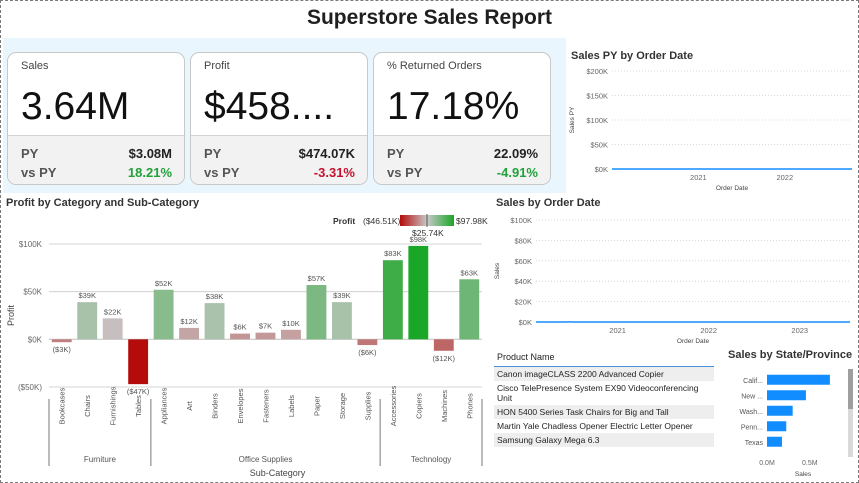 The width and height of the screenshot is (859, 483). Describe the element at coordinates (444, 358) in the screenshot. I see `data-label: ($12K)` at that location.